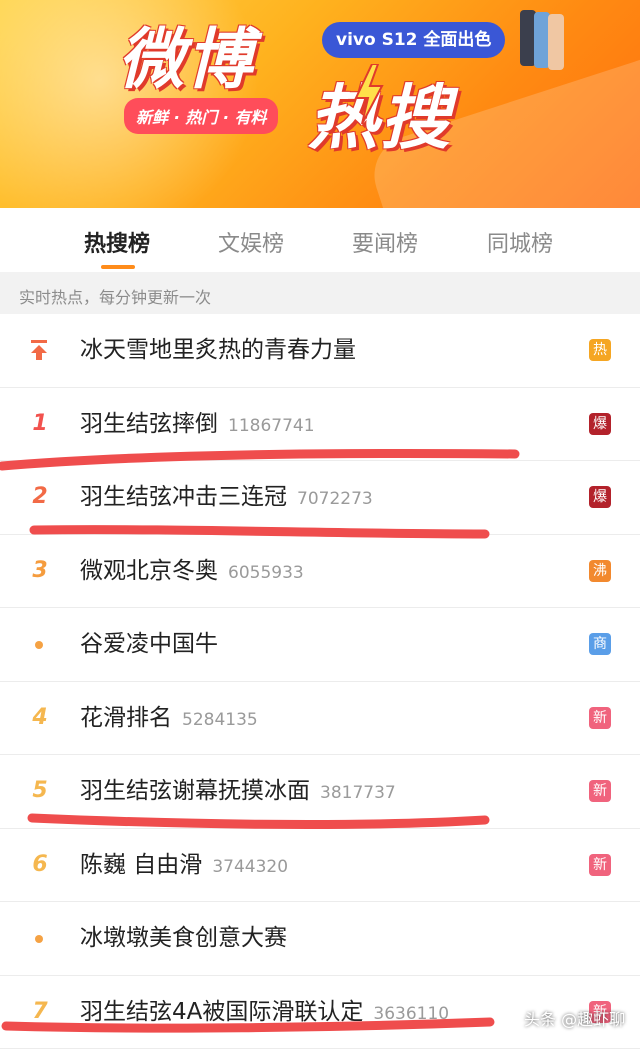  Describe the element at coordinates (320, 718) in the screenshot. I see `list-item: 4 花滑排名 5284135 新` at that location.